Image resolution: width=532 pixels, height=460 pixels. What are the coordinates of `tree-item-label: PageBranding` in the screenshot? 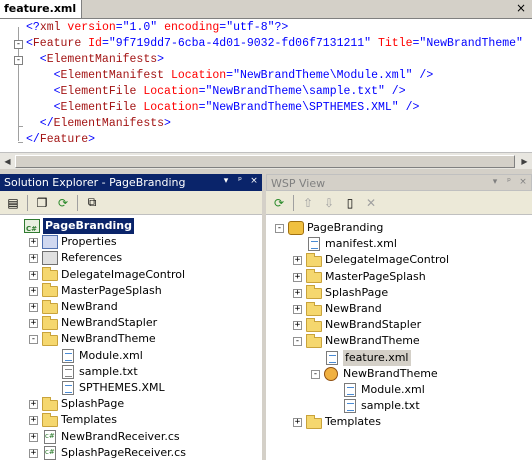 It's located at (88, 226).